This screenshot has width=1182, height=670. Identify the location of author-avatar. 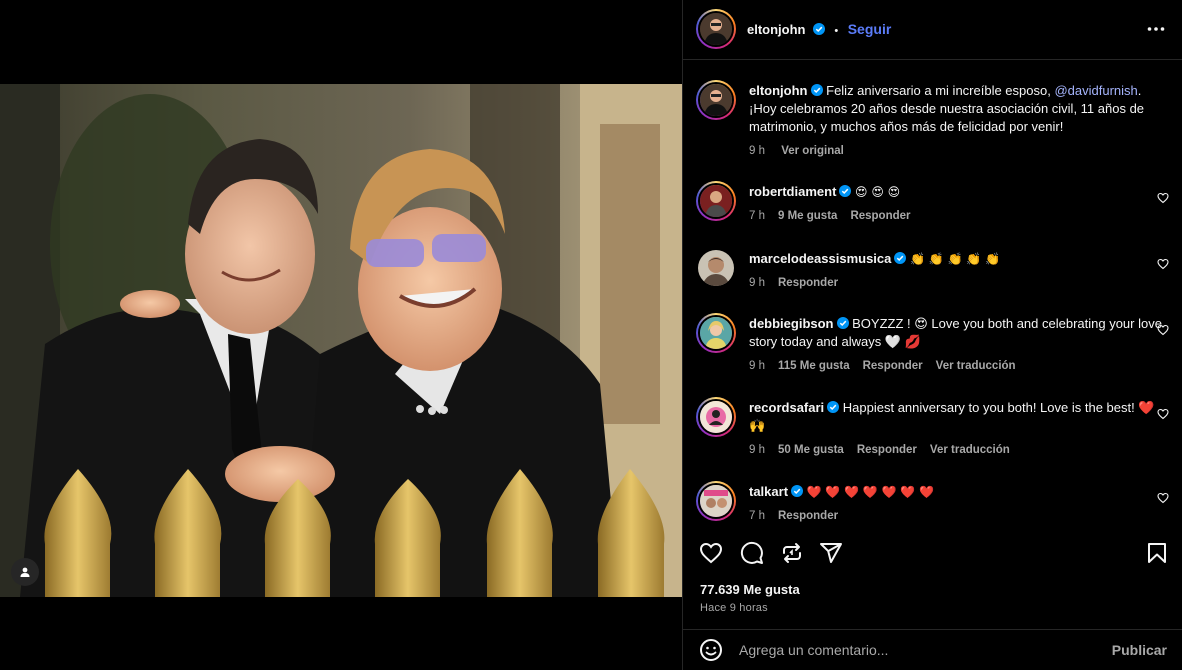
(716, 29).